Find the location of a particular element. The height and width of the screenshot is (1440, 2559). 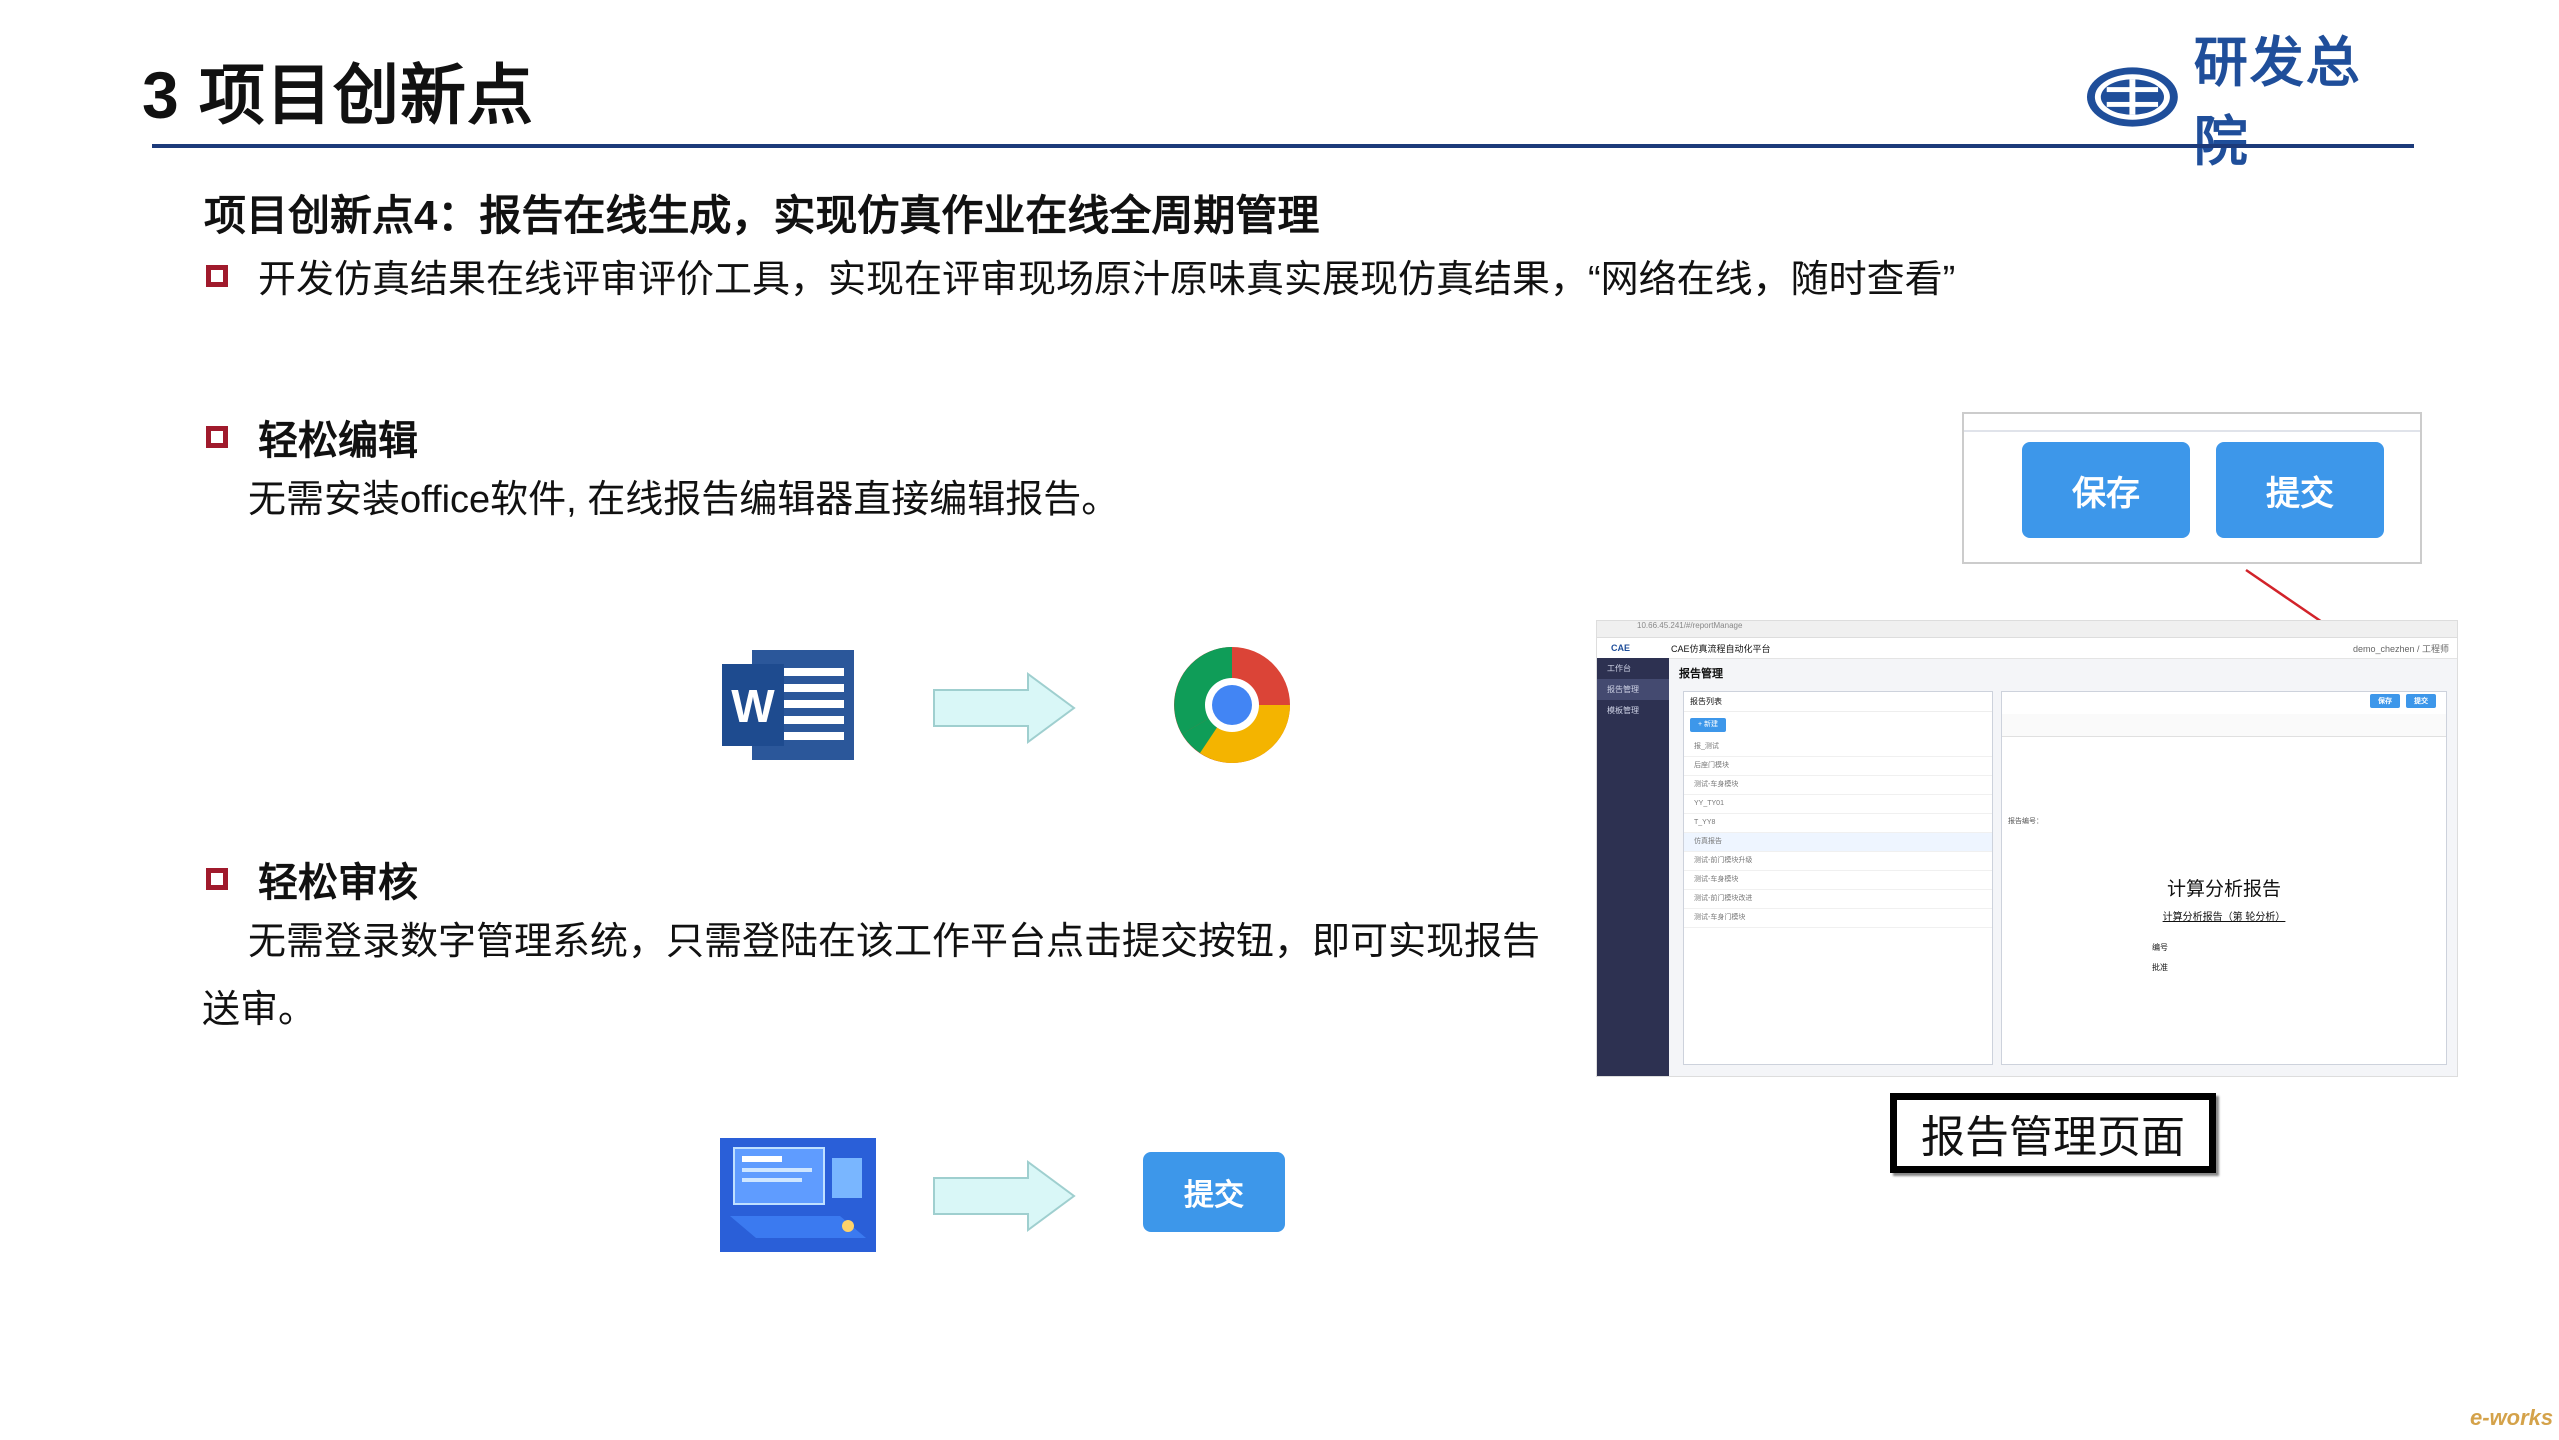

report-heading: 计算分析报告 is located at coordinates (2223, 889).